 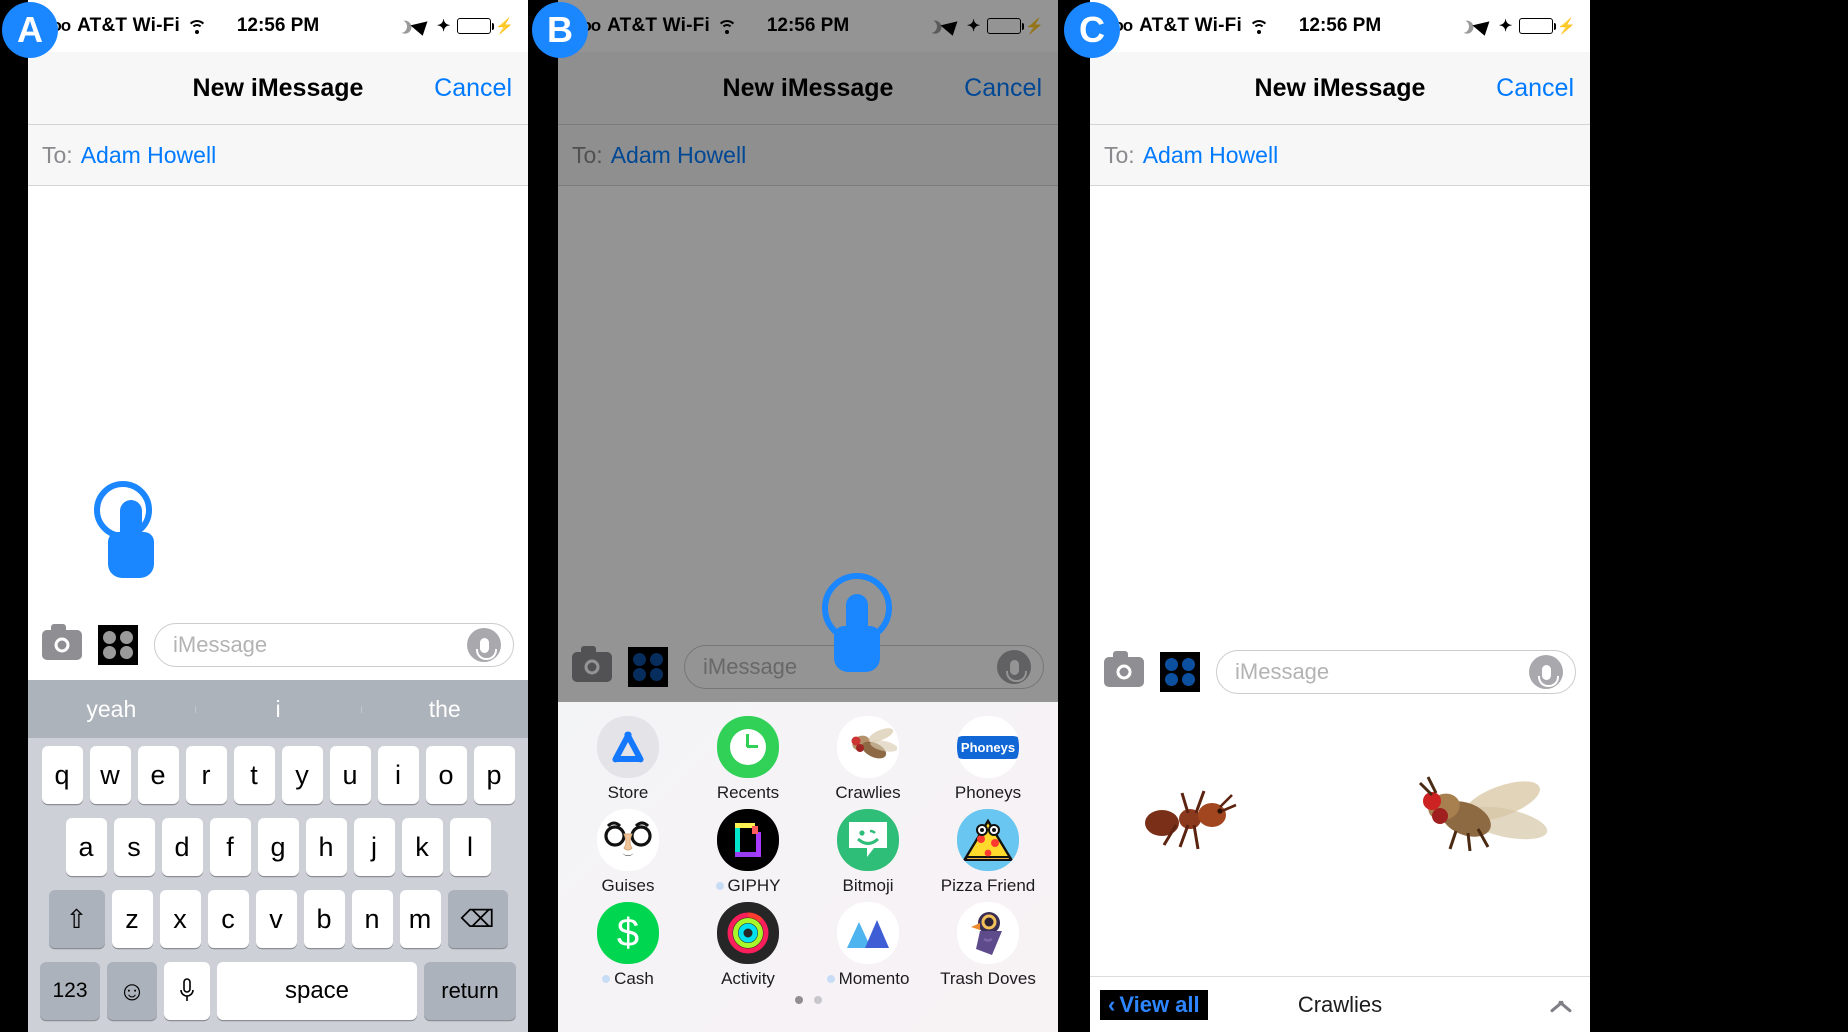 I want to click on key-n: n, so click(x=372, y=919).